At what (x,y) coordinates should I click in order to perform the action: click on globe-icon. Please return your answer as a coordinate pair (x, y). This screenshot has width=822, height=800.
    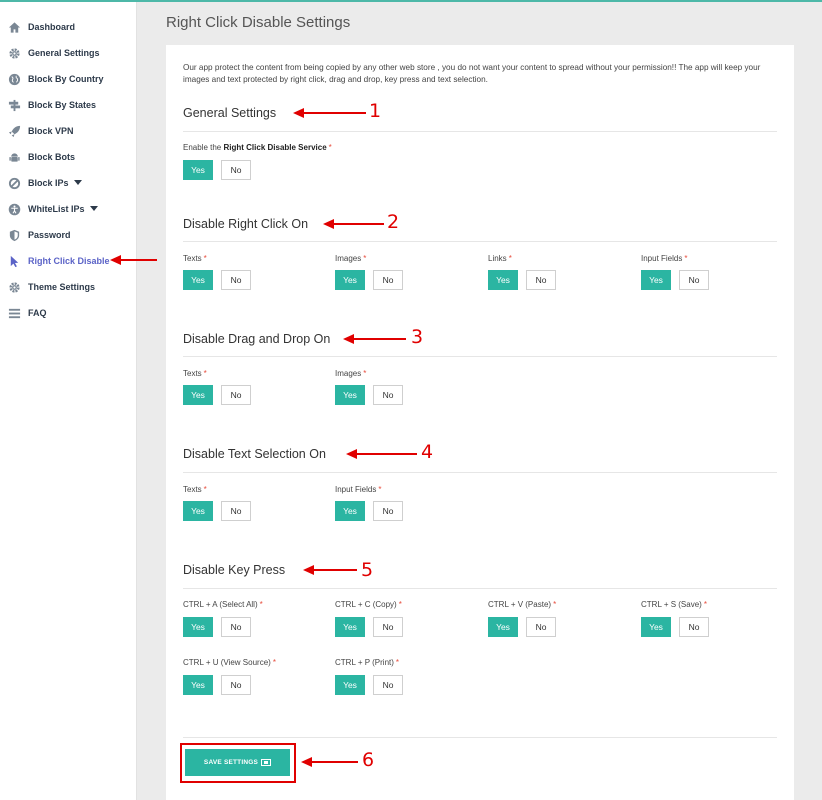
    Looking at the image, I should click on (14, 79).